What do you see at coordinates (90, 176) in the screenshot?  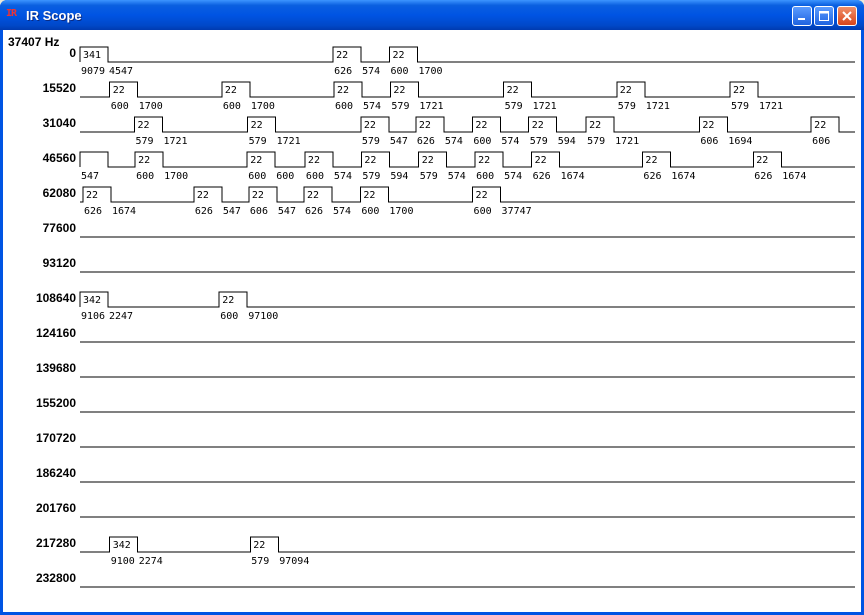 I see `pulse-period-label: 547` at bounding box center [90, 176].